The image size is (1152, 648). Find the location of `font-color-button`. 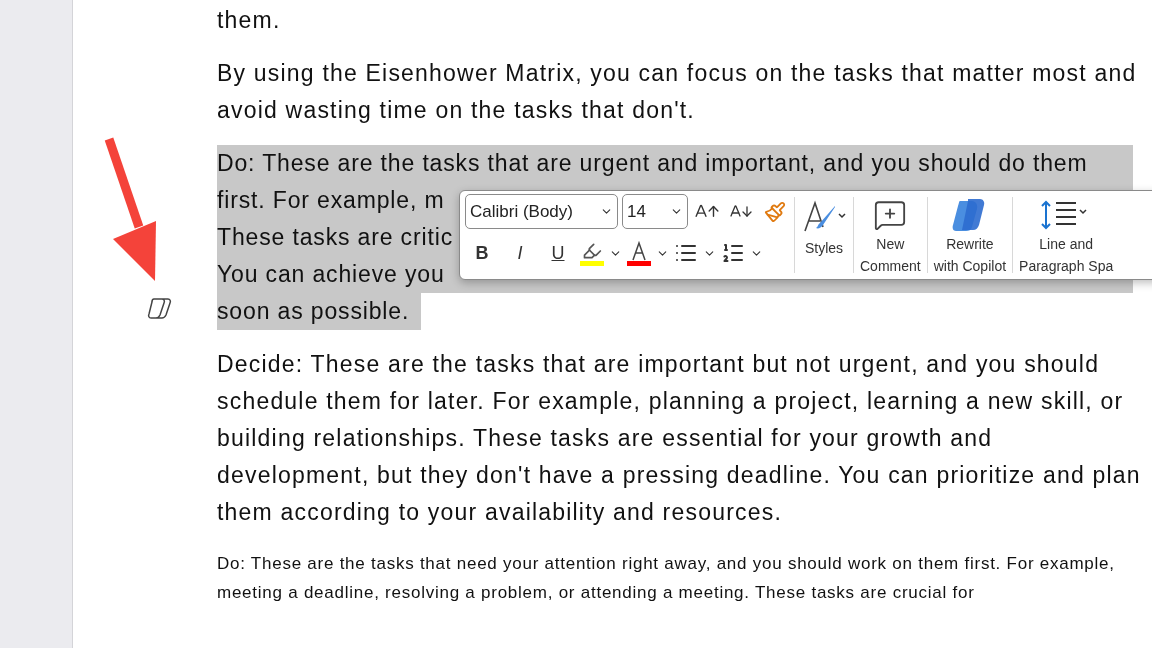

font-color-button is located at coordinates (639, 253).